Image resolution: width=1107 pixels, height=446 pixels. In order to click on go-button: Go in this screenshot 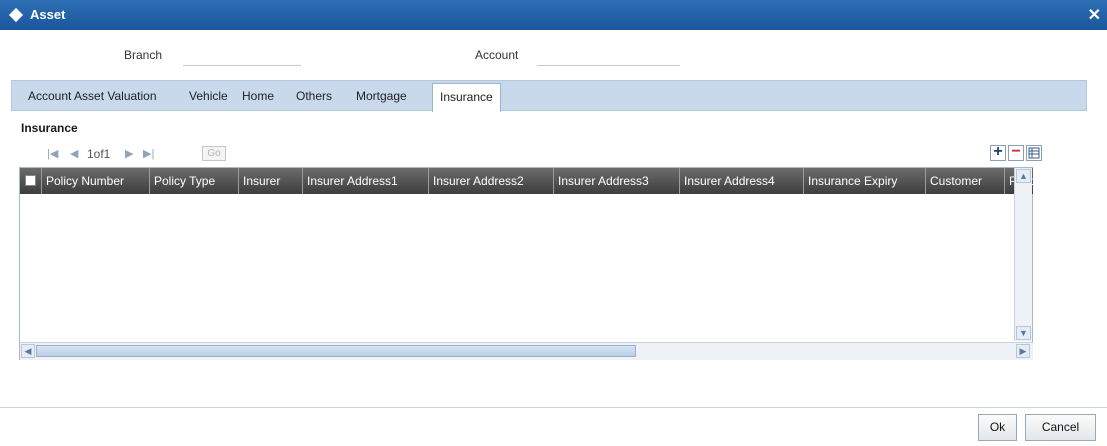, I will do `click(214, 153)`.